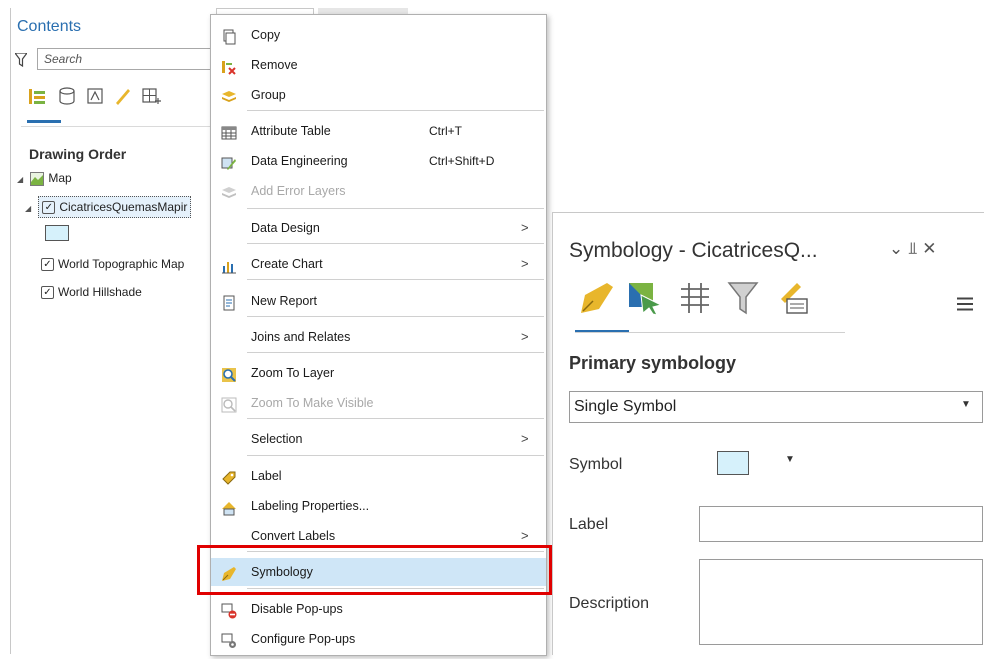 The width and height of the screenshot is (984, 659). I want to click on menu-item-create-chart: Create Chart >, so click(378, 264).